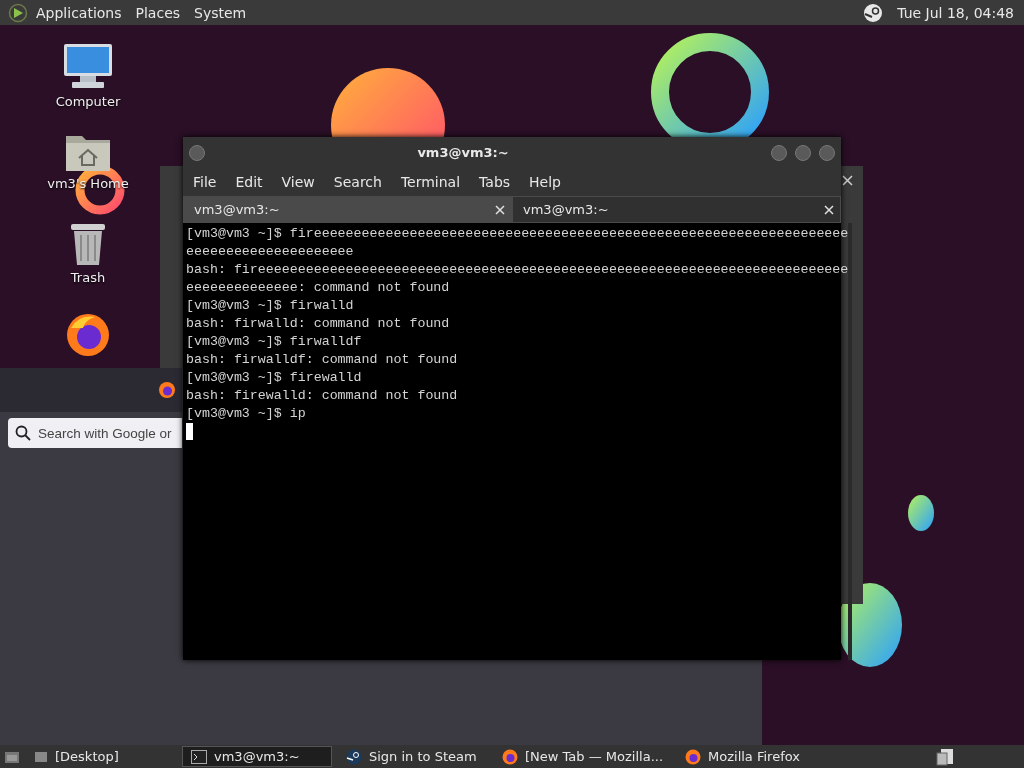 The image size is (1024, 768). Describe the element at coordinates (197, 152) in the screenshot. I see `window-menu-button` at that location.